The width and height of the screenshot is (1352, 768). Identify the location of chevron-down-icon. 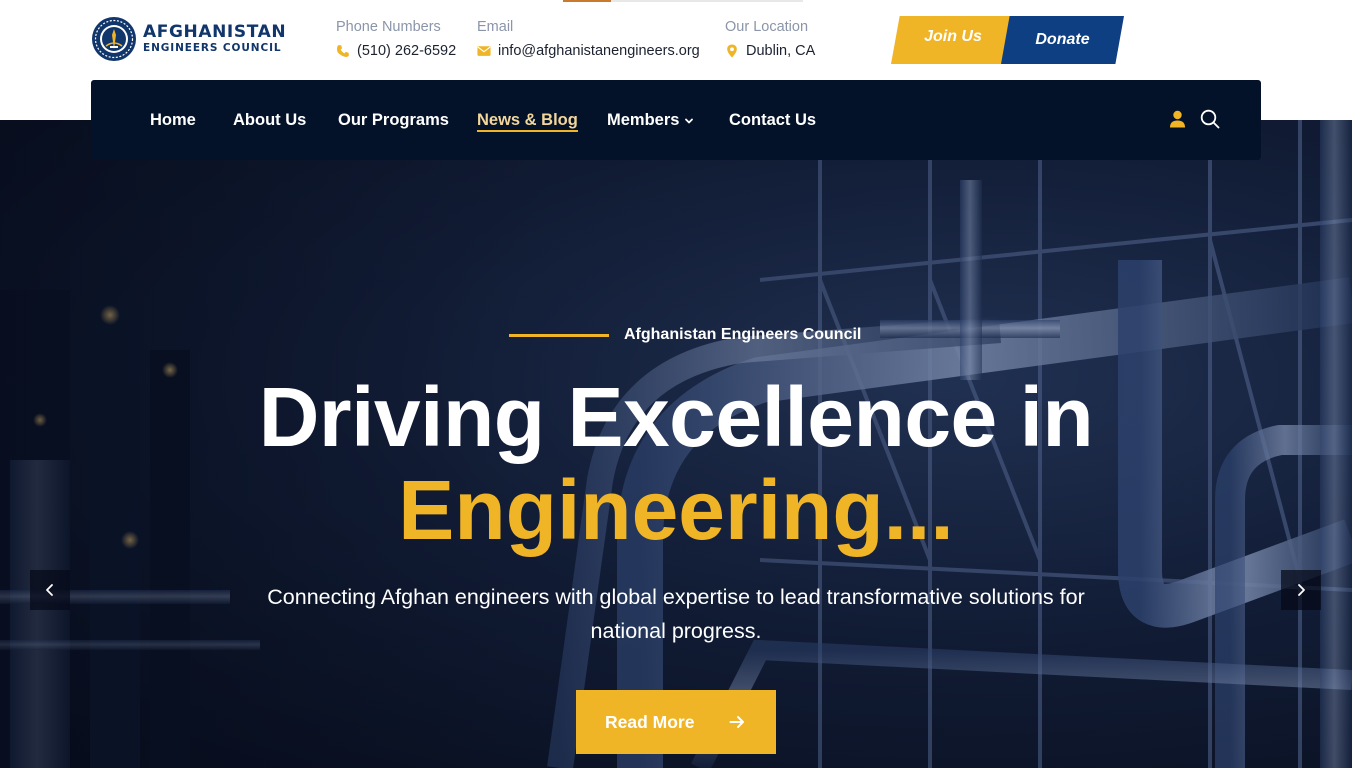
(689, 121).